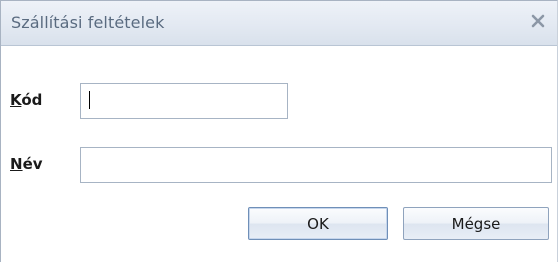 The height and width of the screenshot is (262, 558). Describe the element at coordinates (316, 165) in the screenshot. I see `name-input` at that location.